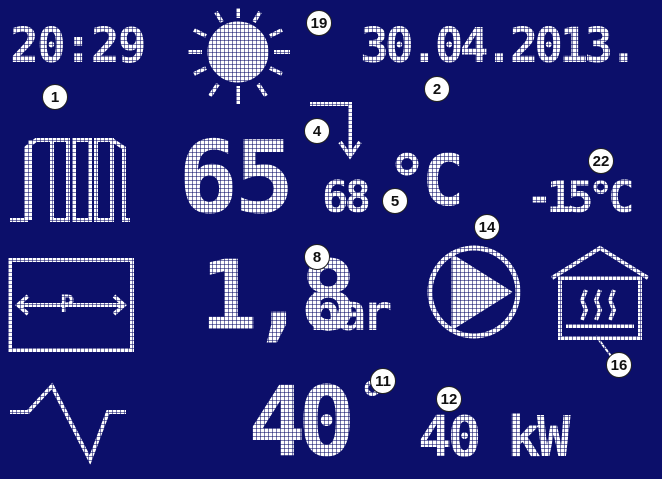  Describe the element at coordinates (67, 304) in the screenshot. I see `pressure-p-label: P` at that location.